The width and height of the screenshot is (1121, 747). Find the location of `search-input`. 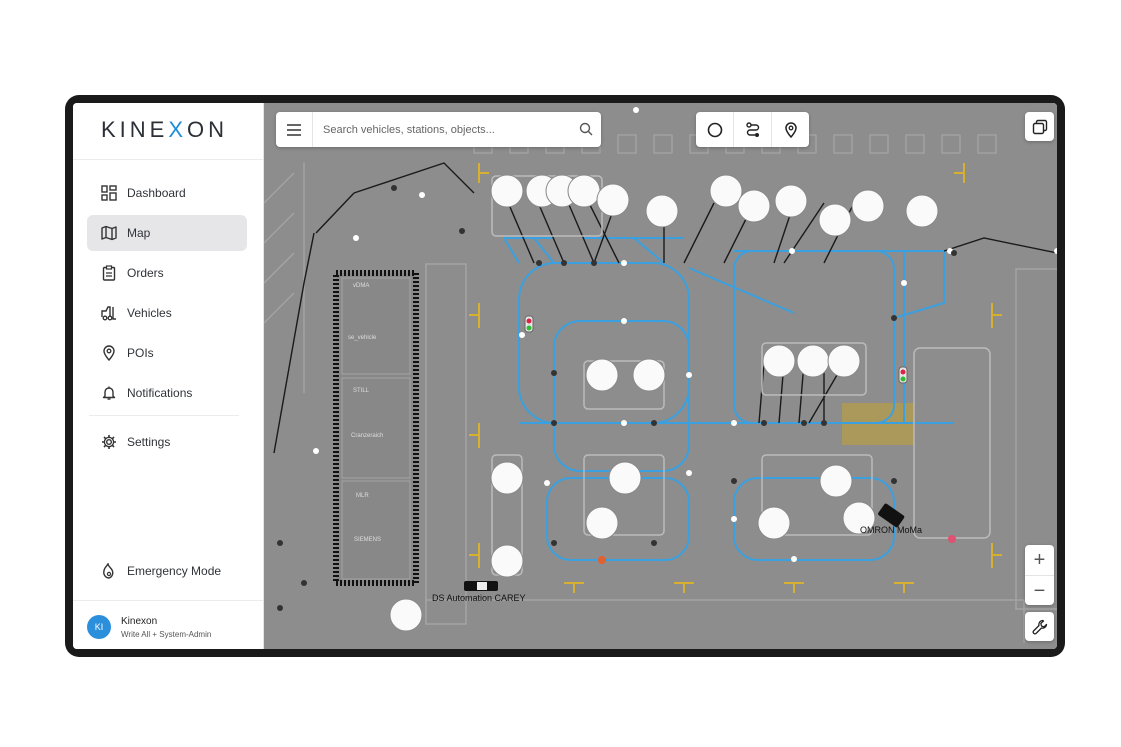

search-input is located at coordinates (448, 129).